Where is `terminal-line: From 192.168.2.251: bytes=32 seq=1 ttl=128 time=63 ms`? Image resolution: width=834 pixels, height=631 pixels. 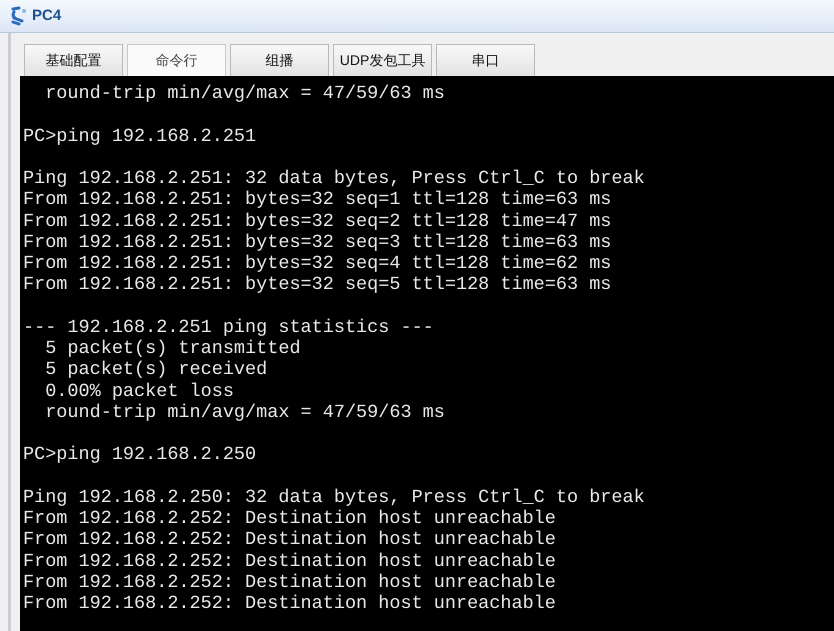
terminal-line: From 192.168.2.251: bytes=32 seq=1 ttl=128 time=63 ms is located at coordinates (317, 199).